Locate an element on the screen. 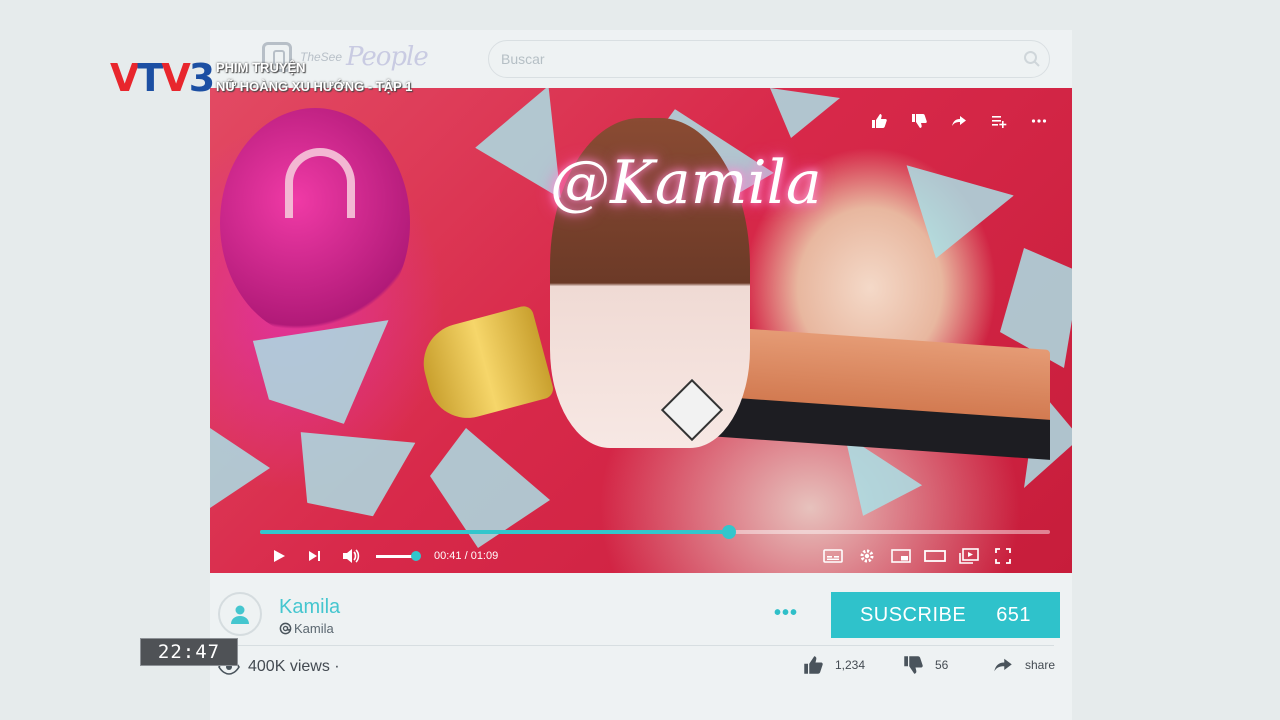 Image resolution: width=1280 pixels, height=720 pixels. like-count: 1,234 is located at coordinates (850, 665).